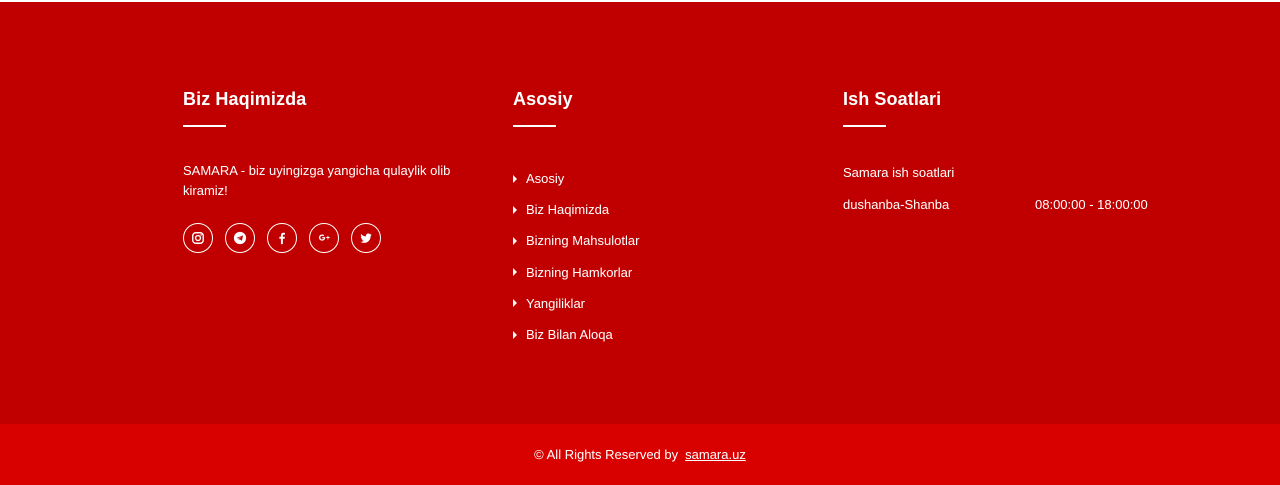  I want to click on footer-link-label: Bizning Mahsulotlar, so click(583, 241).